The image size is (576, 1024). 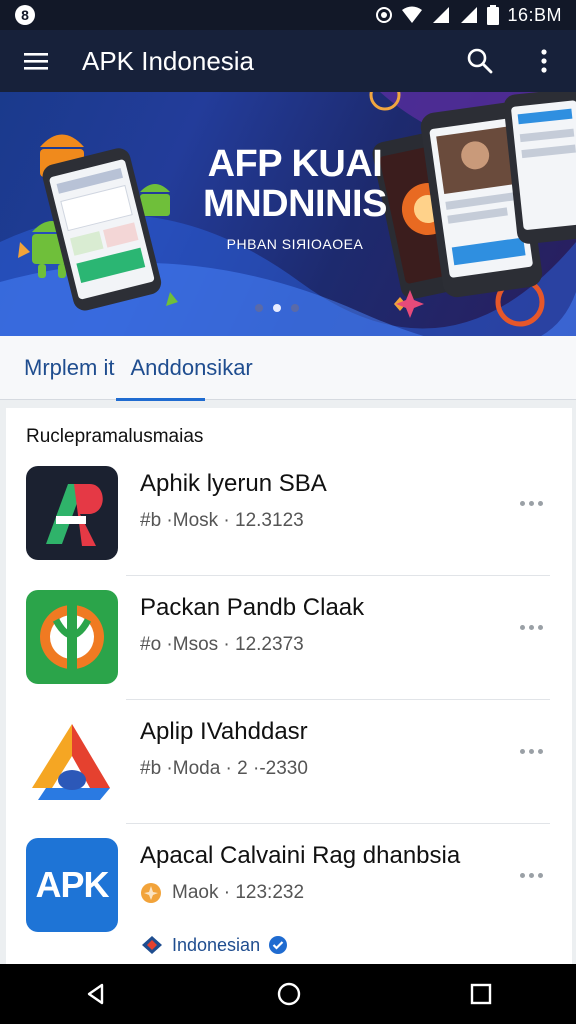 What do you see at coordinates (222, 644) in the screenshot?
I see `app-meta: #o ·Msos · 12.2373` at bounding box center [222, 644].